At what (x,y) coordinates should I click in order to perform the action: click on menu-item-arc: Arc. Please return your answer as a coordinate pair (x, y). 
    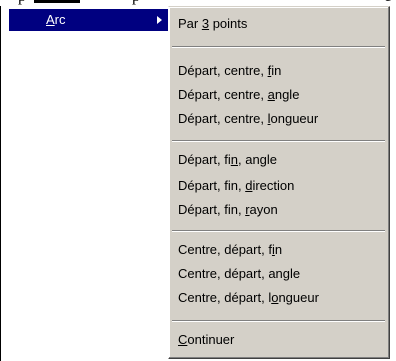
    Looking at the image, I should click on (89, 20).